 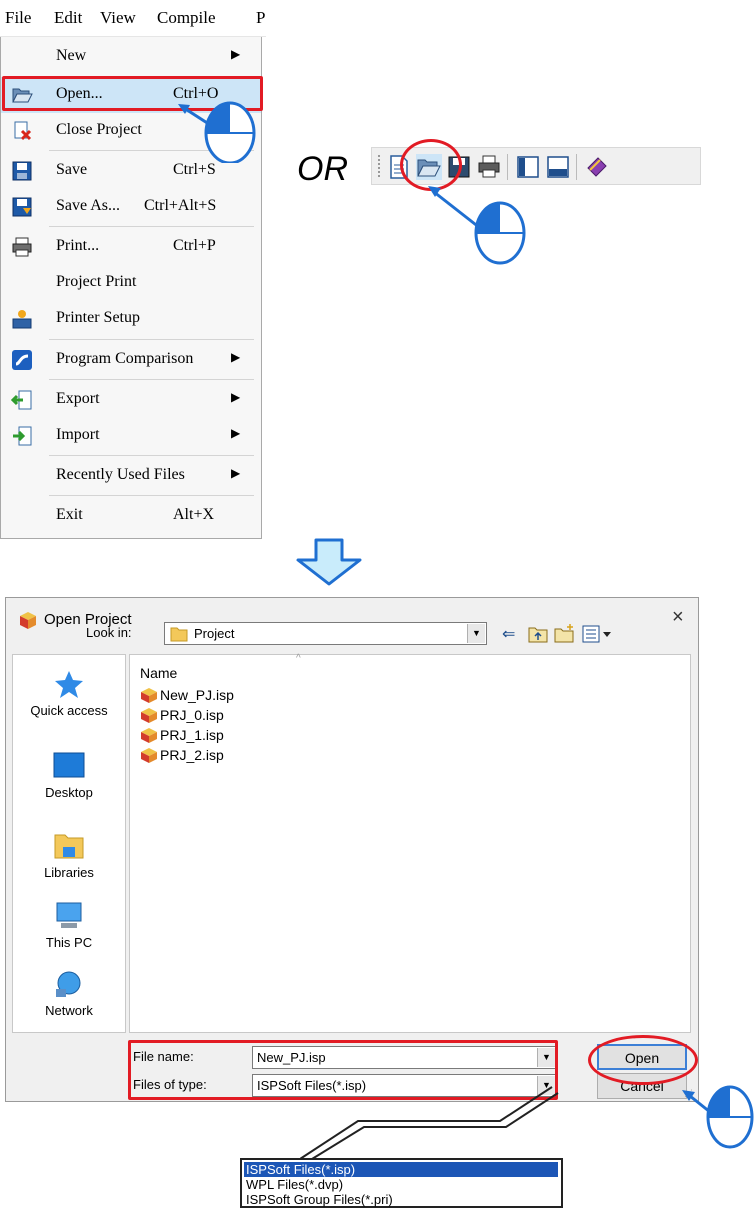 What do you see at coordinates (98, 317) in the screenshot?
I see `menu-item-label: Printer Setup` at bounding box center [98, 317].